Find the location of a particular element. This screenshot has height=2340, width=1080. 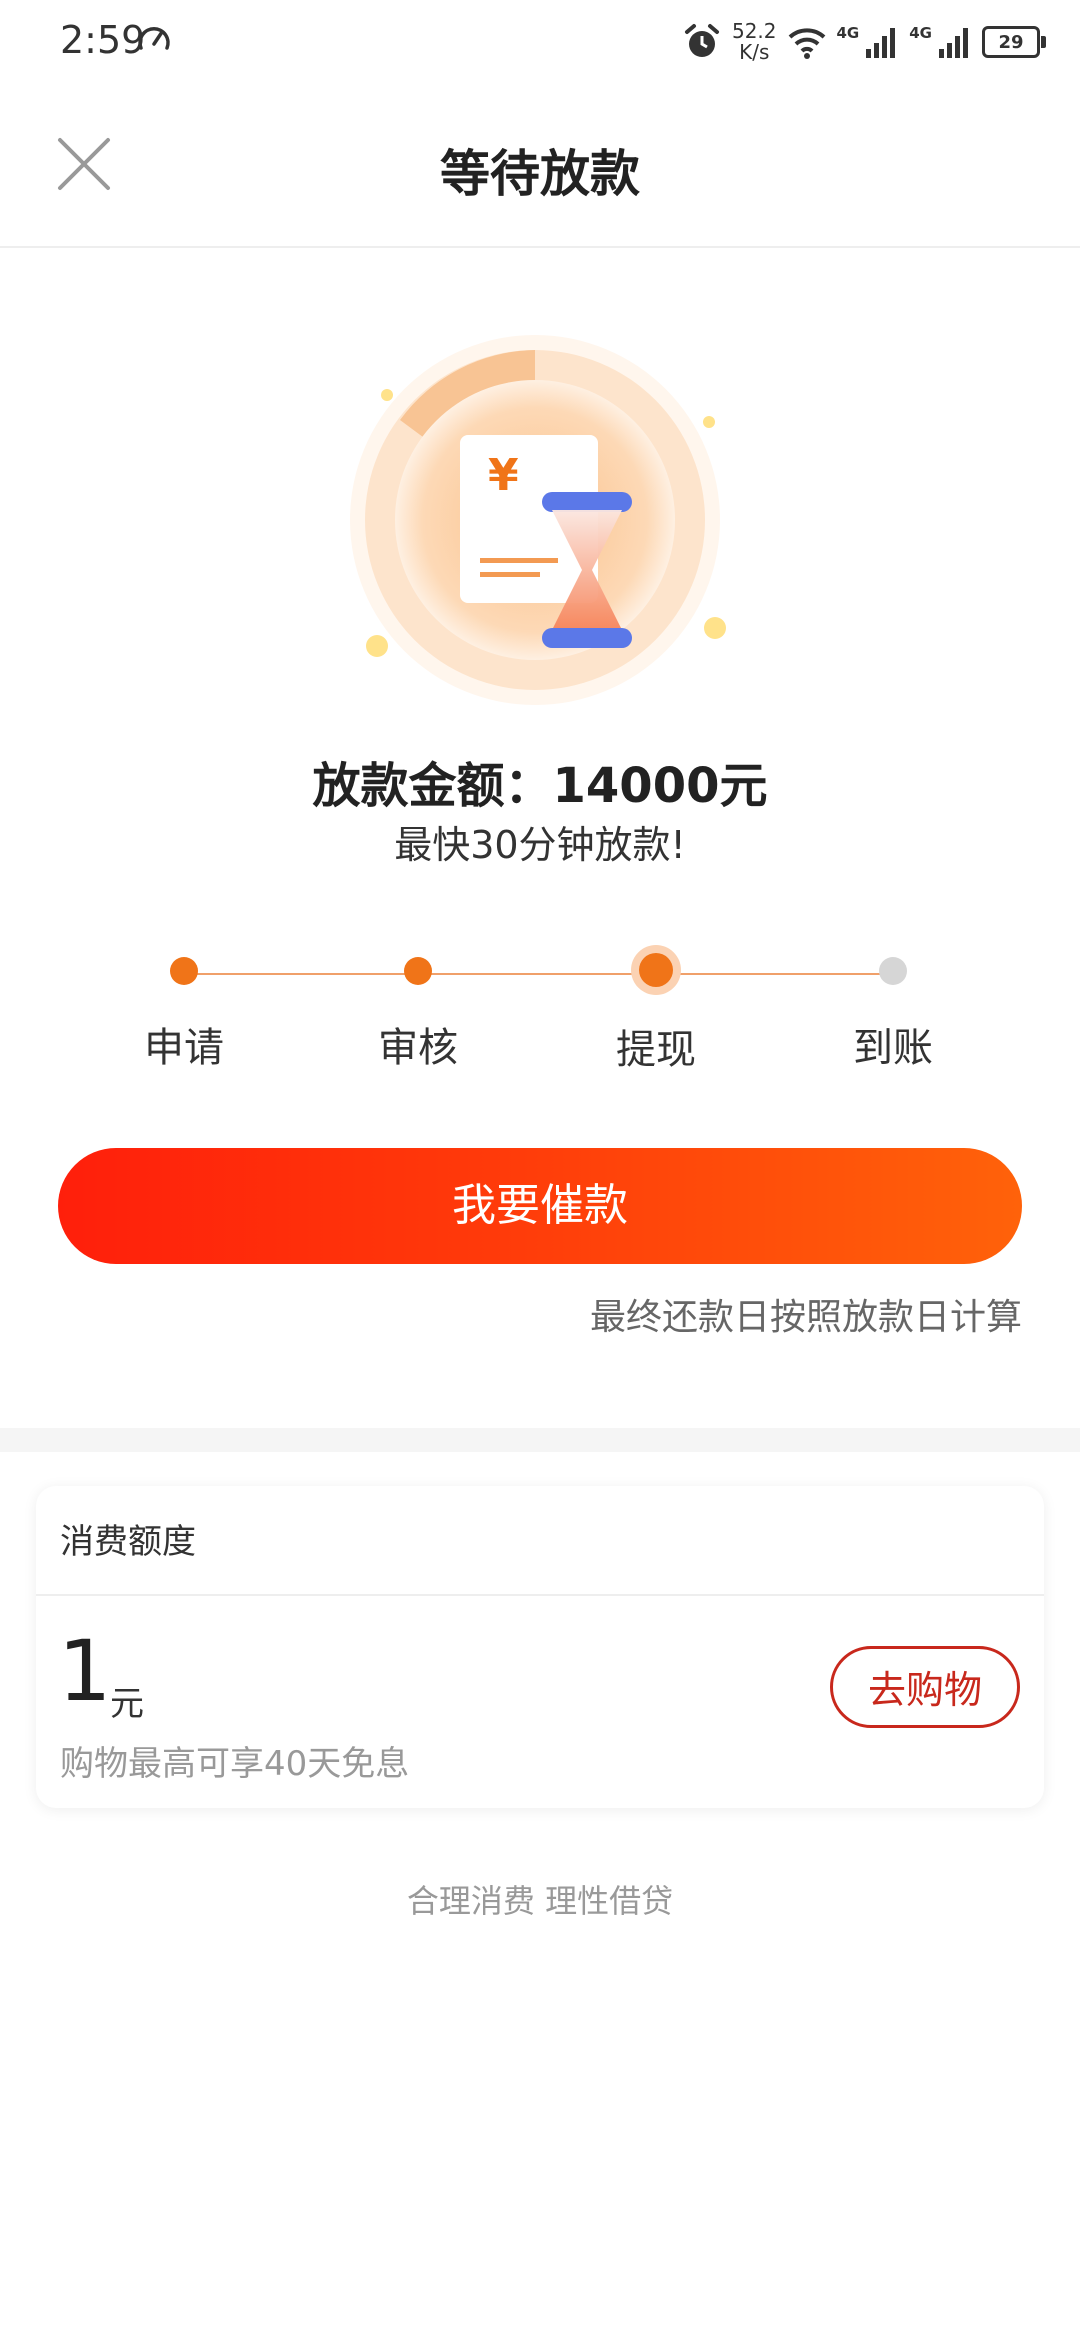

net-type-1: 4G is located at coordinates (848, 33).